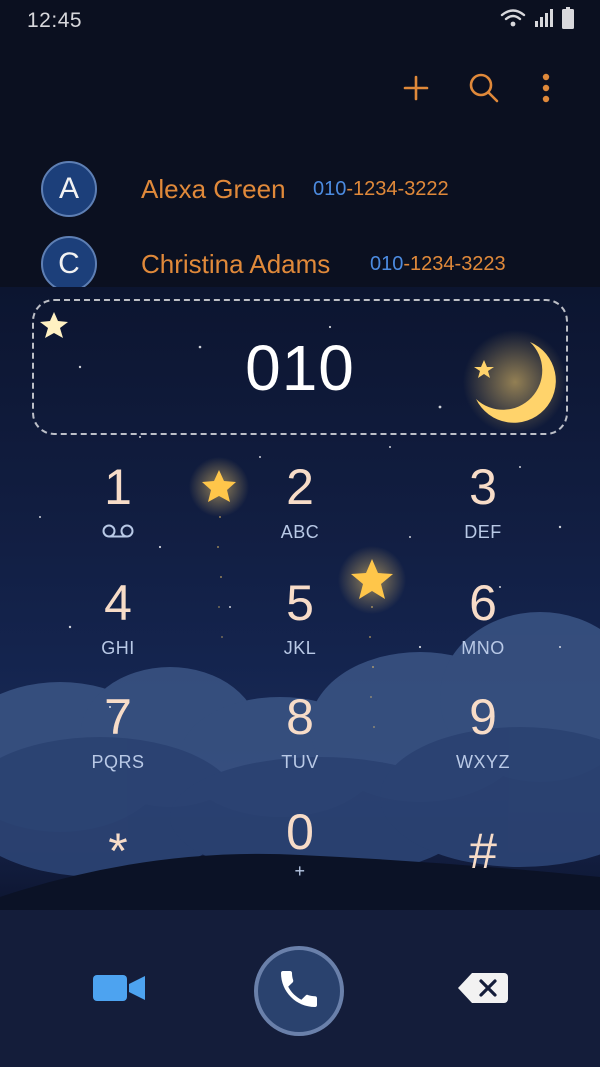  I want to click on status-icons, so click(537, 20).